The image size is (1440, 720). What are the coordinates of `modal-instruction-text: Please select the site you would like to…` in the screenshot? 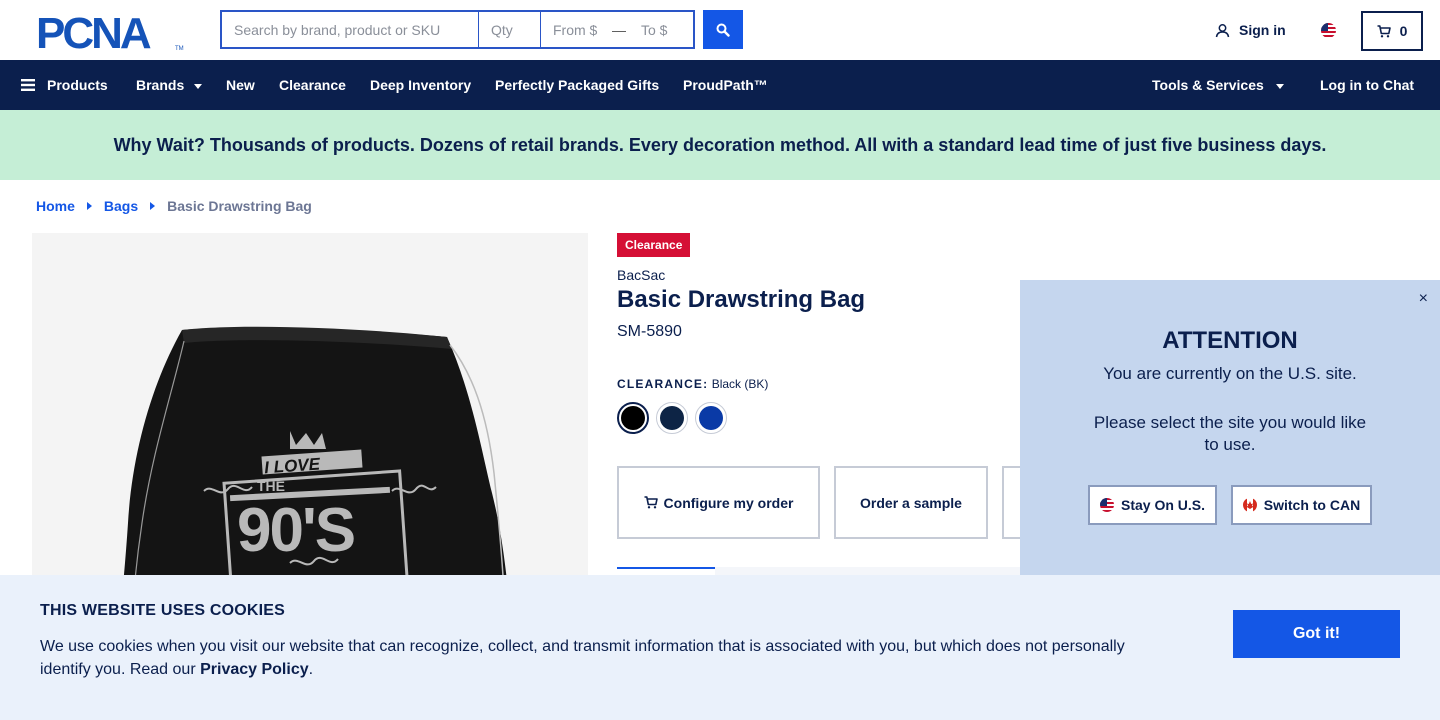 It's located at (1230, 433).